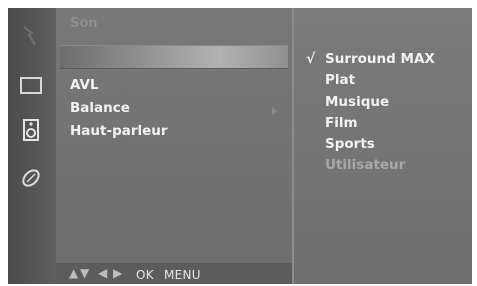 The height and width of the screenshot is (286, 477). I want to click on up-arrow-icon: ▲, so click(74, 273).